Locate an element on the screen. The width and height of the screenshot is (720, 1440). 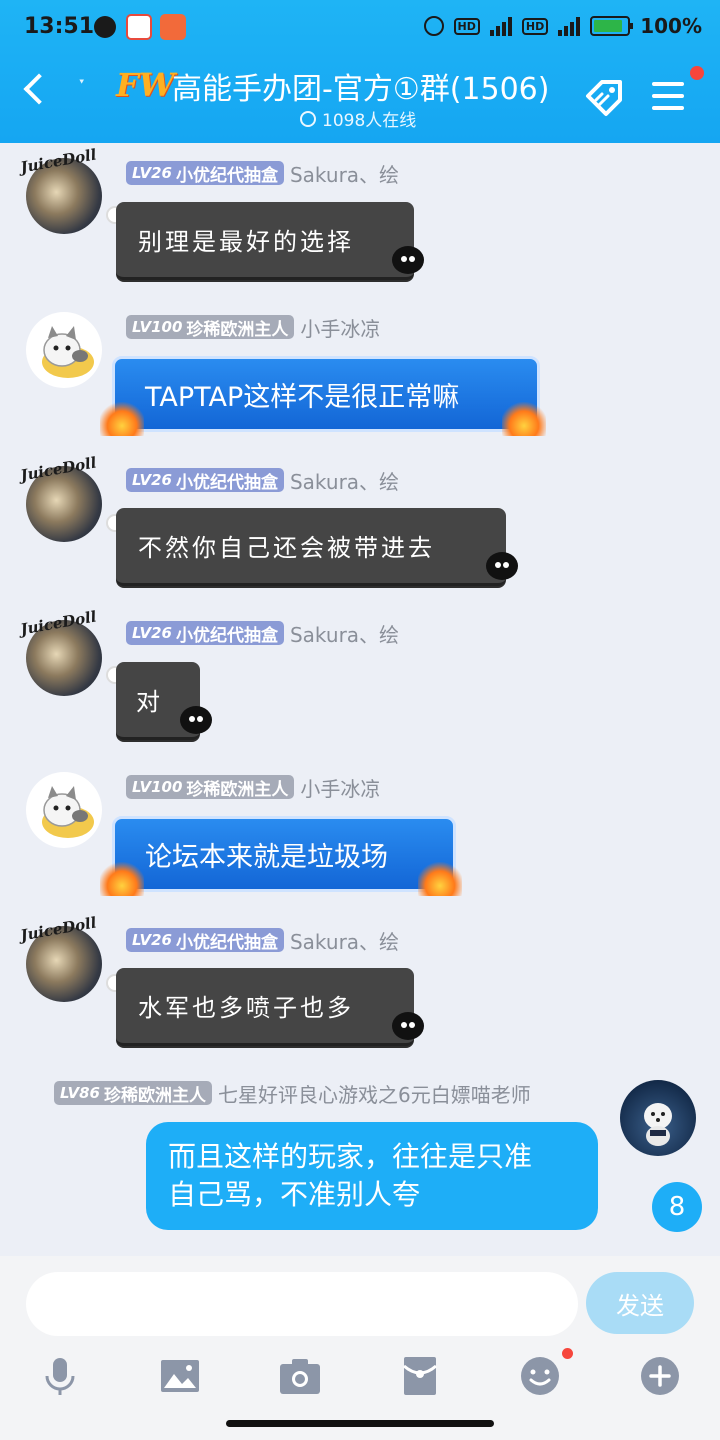
online-count: 1098人在线 is located at coordinates (358, 118).